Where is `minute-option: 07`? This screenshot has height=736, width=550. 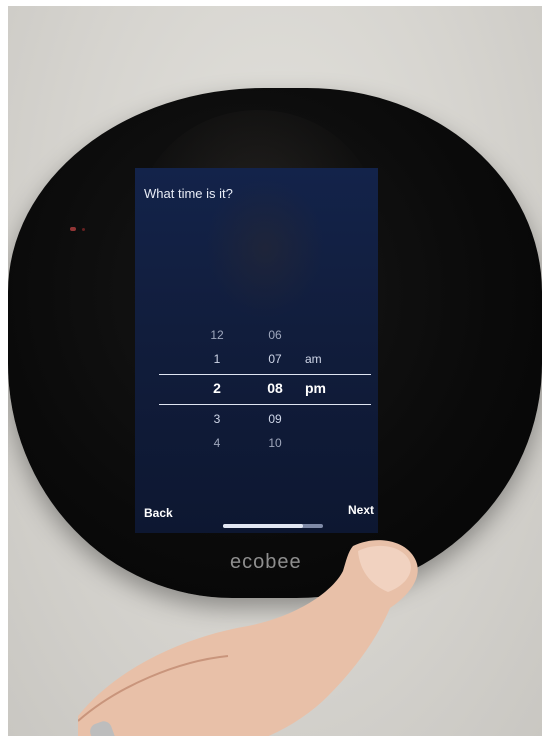
minute-option: 07 is located at coordinates (275, 359).